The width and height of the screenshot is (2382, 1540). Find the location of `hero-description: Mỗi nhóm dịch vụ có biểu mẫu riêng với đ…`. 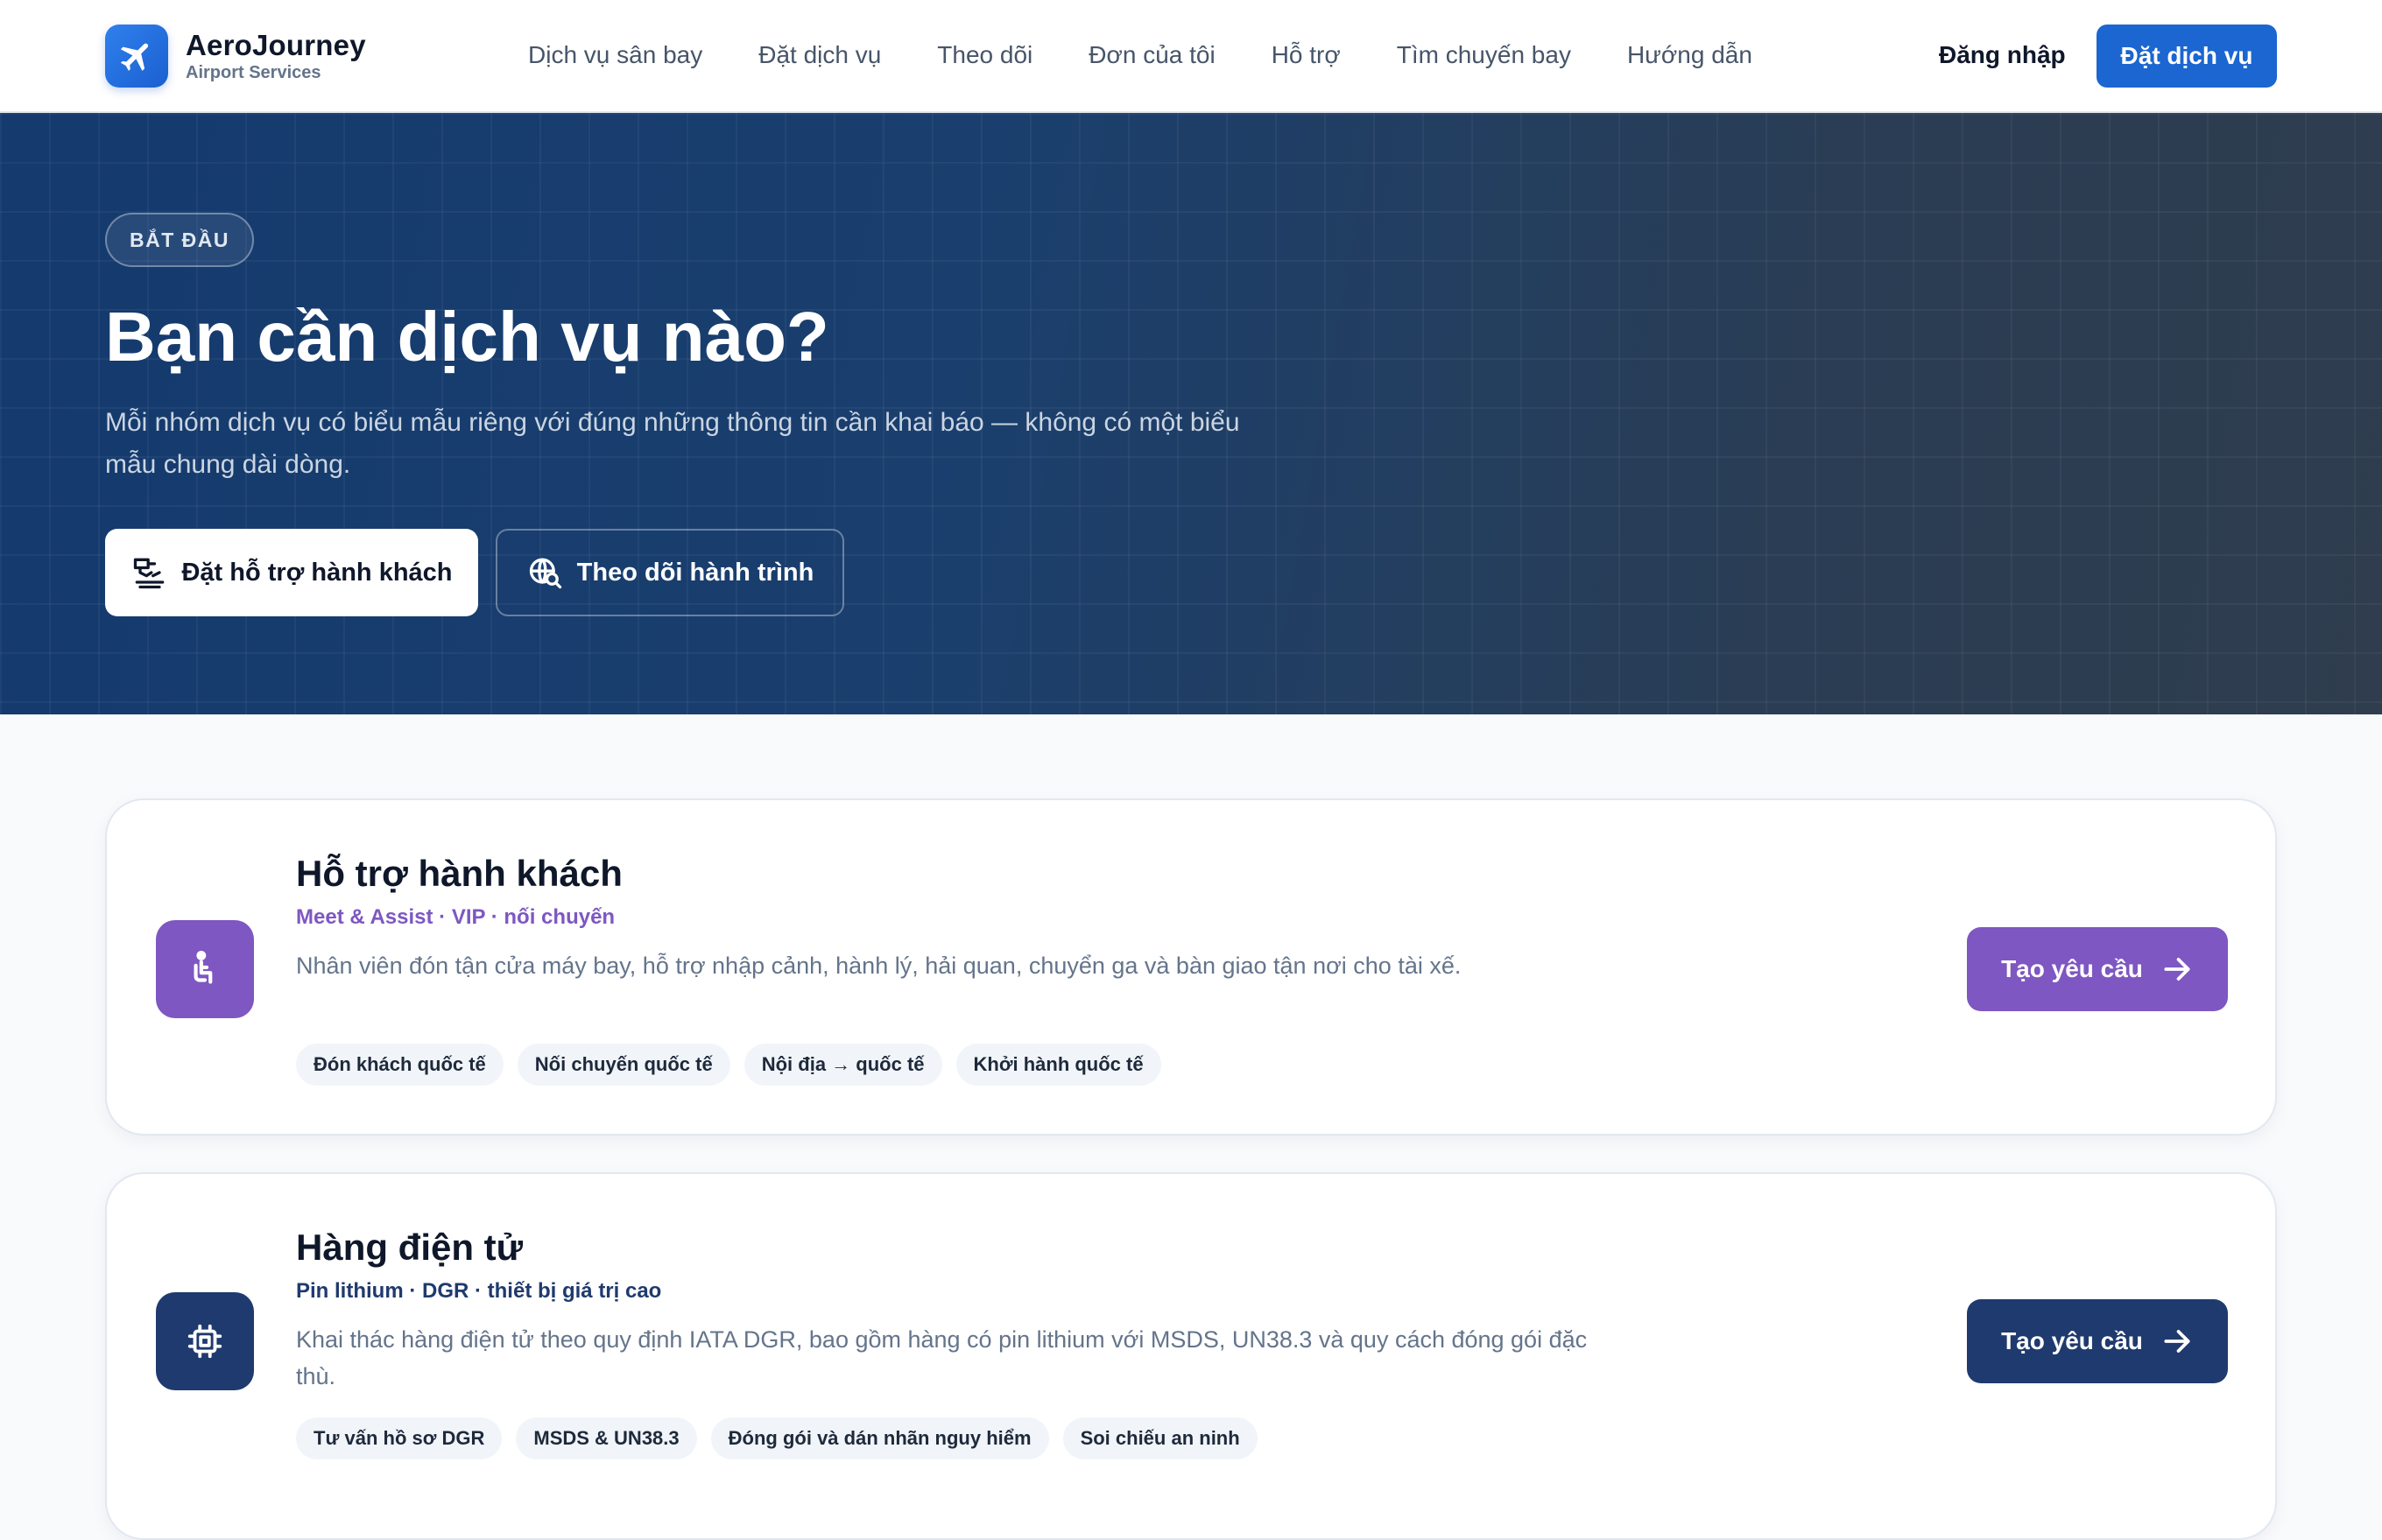

hero-description: Mỗi nhóm dịch vụ có biểu mẫu riêng với đ… is located at coordinates (672, 443).